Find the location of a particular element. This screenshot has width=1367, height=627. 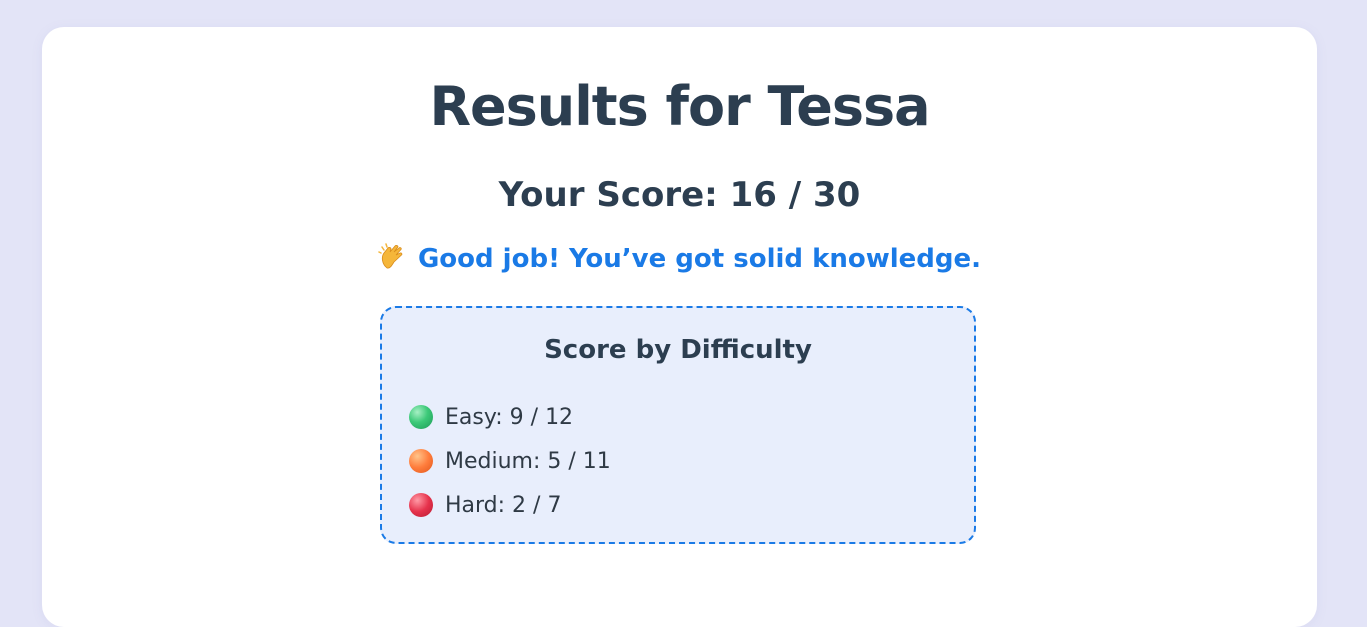

clapping-hands-icon is located at coordinates (393, 257).